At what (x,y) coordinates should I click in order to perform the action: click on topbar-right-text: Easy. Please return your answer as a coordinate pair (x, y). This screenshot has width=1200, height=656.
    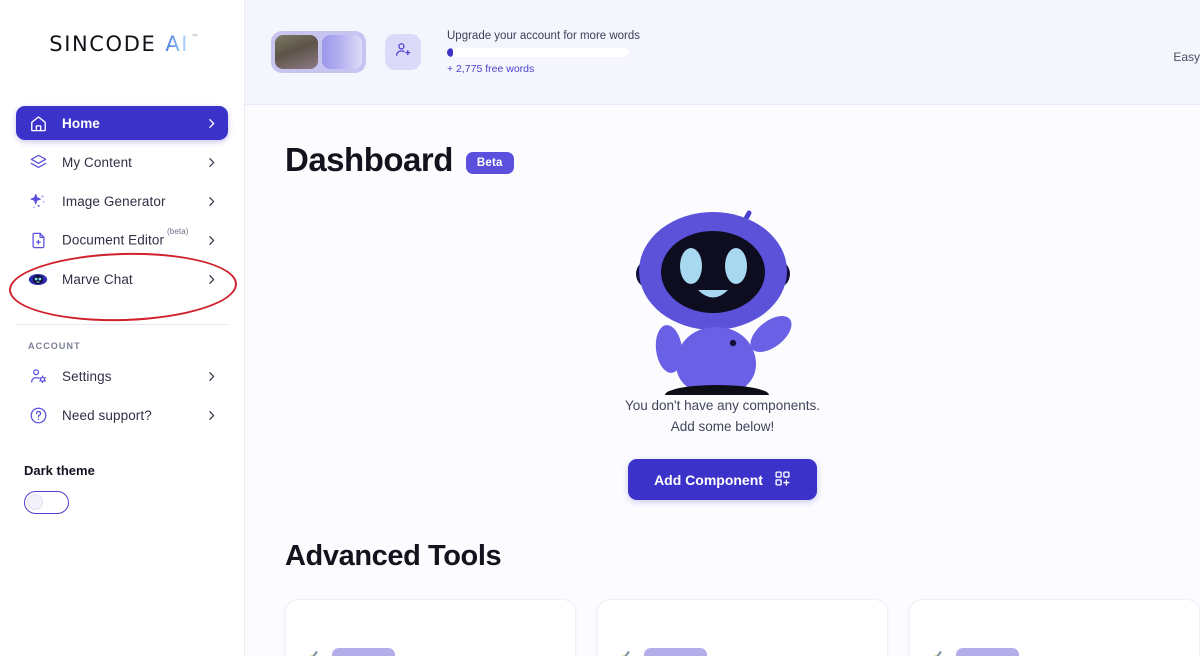
    Looking at the image, I should click on (1186, 57).